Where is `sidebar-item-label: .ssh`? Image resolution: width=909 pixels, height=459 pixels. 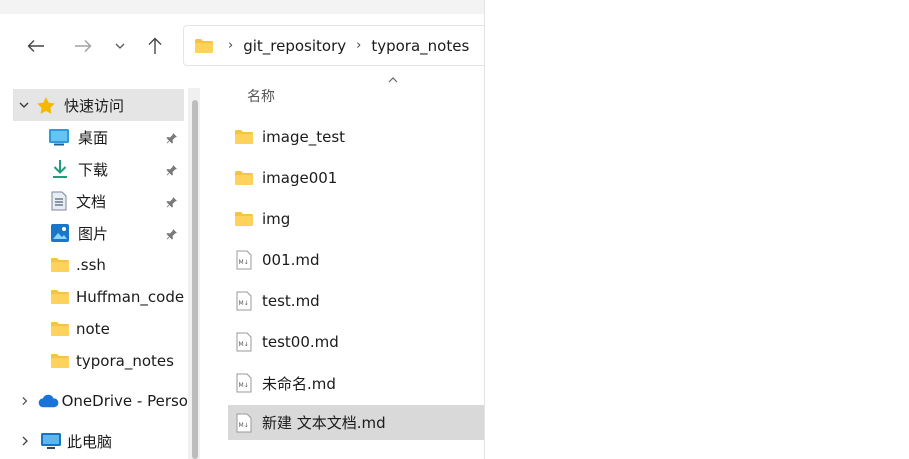
sidebar-item-label: .ssh is located at coordinates (91, 265).